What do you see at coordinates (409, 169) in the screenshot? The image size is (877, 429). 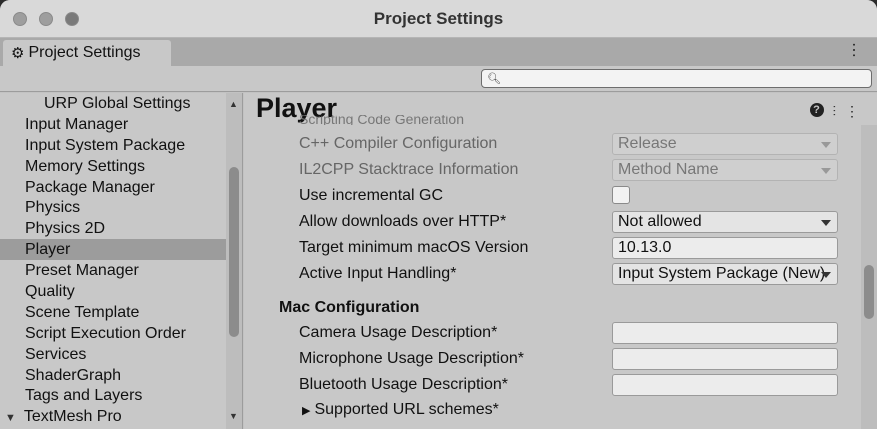 I see `setting-label: IL2CPP Stacktrace Information` at bounding box center [409, 169].